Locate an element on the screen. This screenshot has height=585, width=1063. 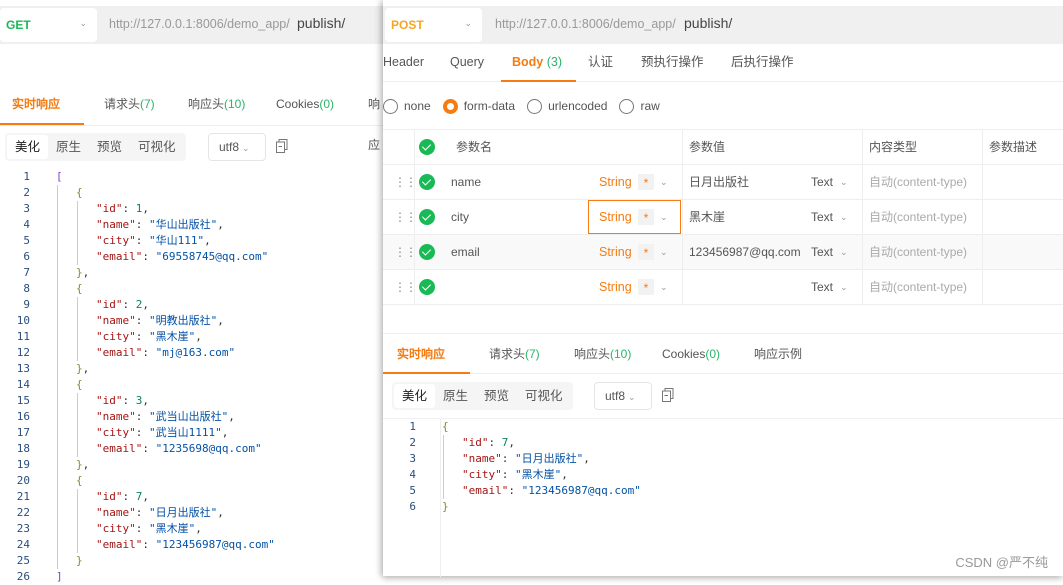
code-token: , is located at coordinates (86, 368).